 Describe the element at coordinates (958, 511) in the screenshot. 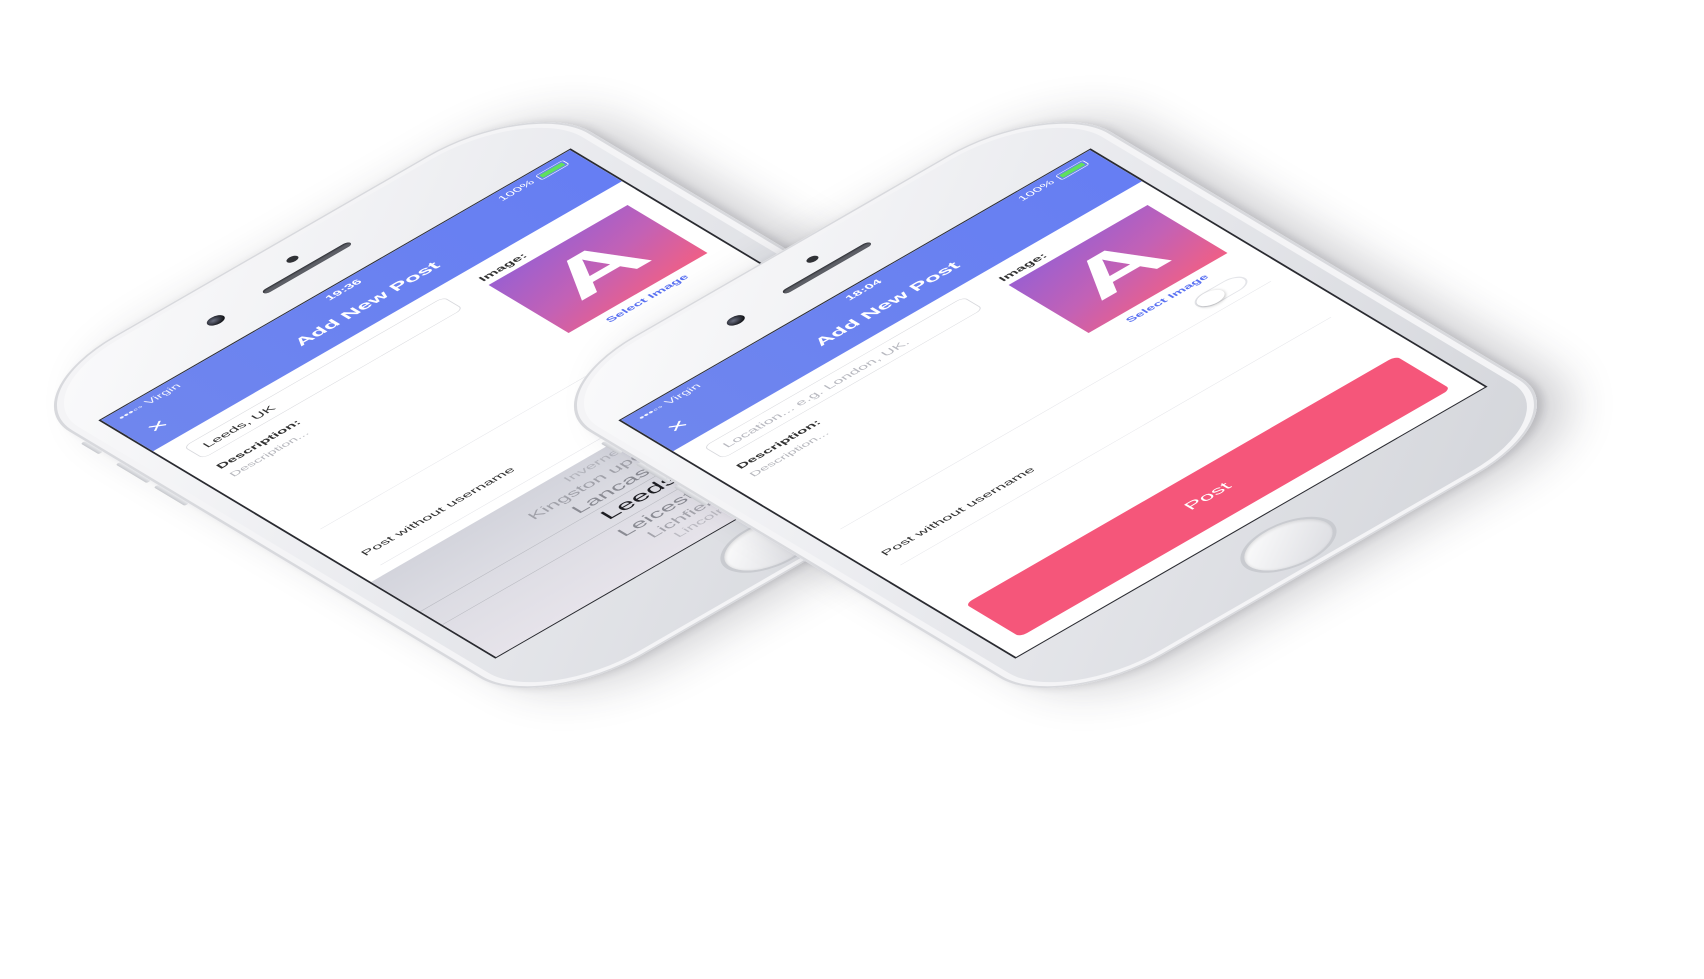

I see `anonymous-label: Post without username` at that location.